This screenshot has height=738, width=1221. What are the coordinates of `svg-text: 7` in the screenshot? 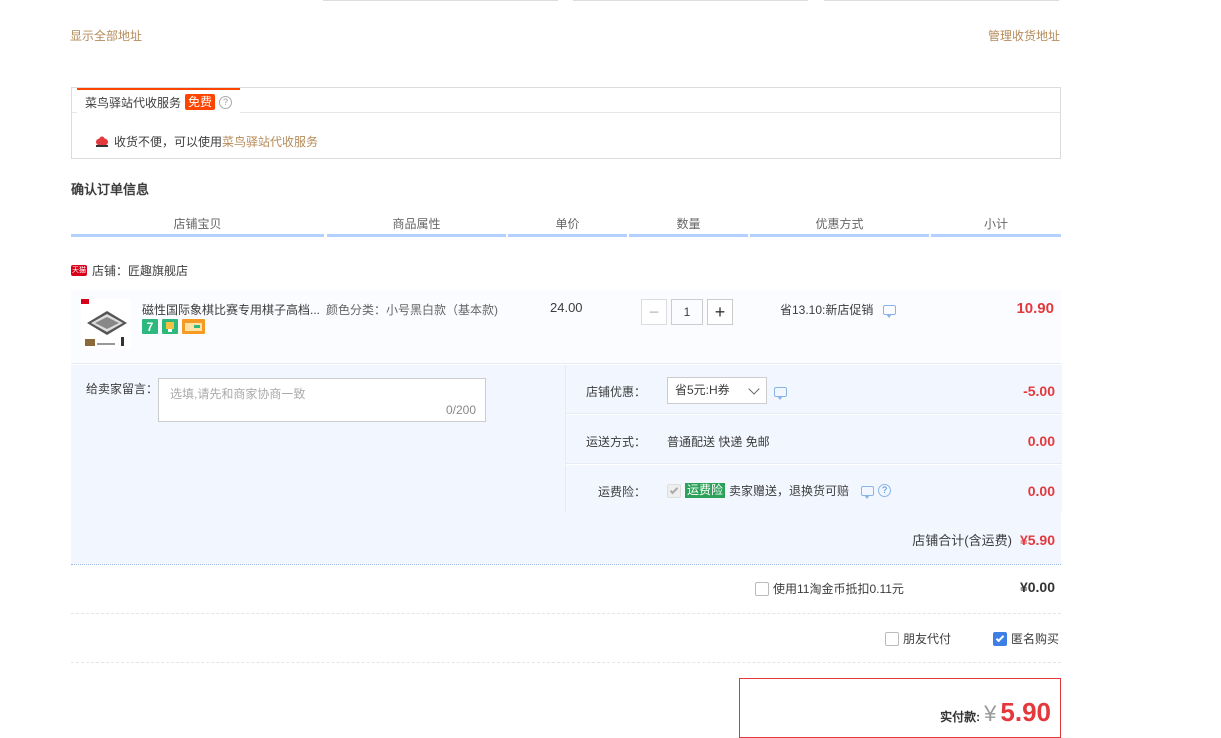 It's located at (150, 327).